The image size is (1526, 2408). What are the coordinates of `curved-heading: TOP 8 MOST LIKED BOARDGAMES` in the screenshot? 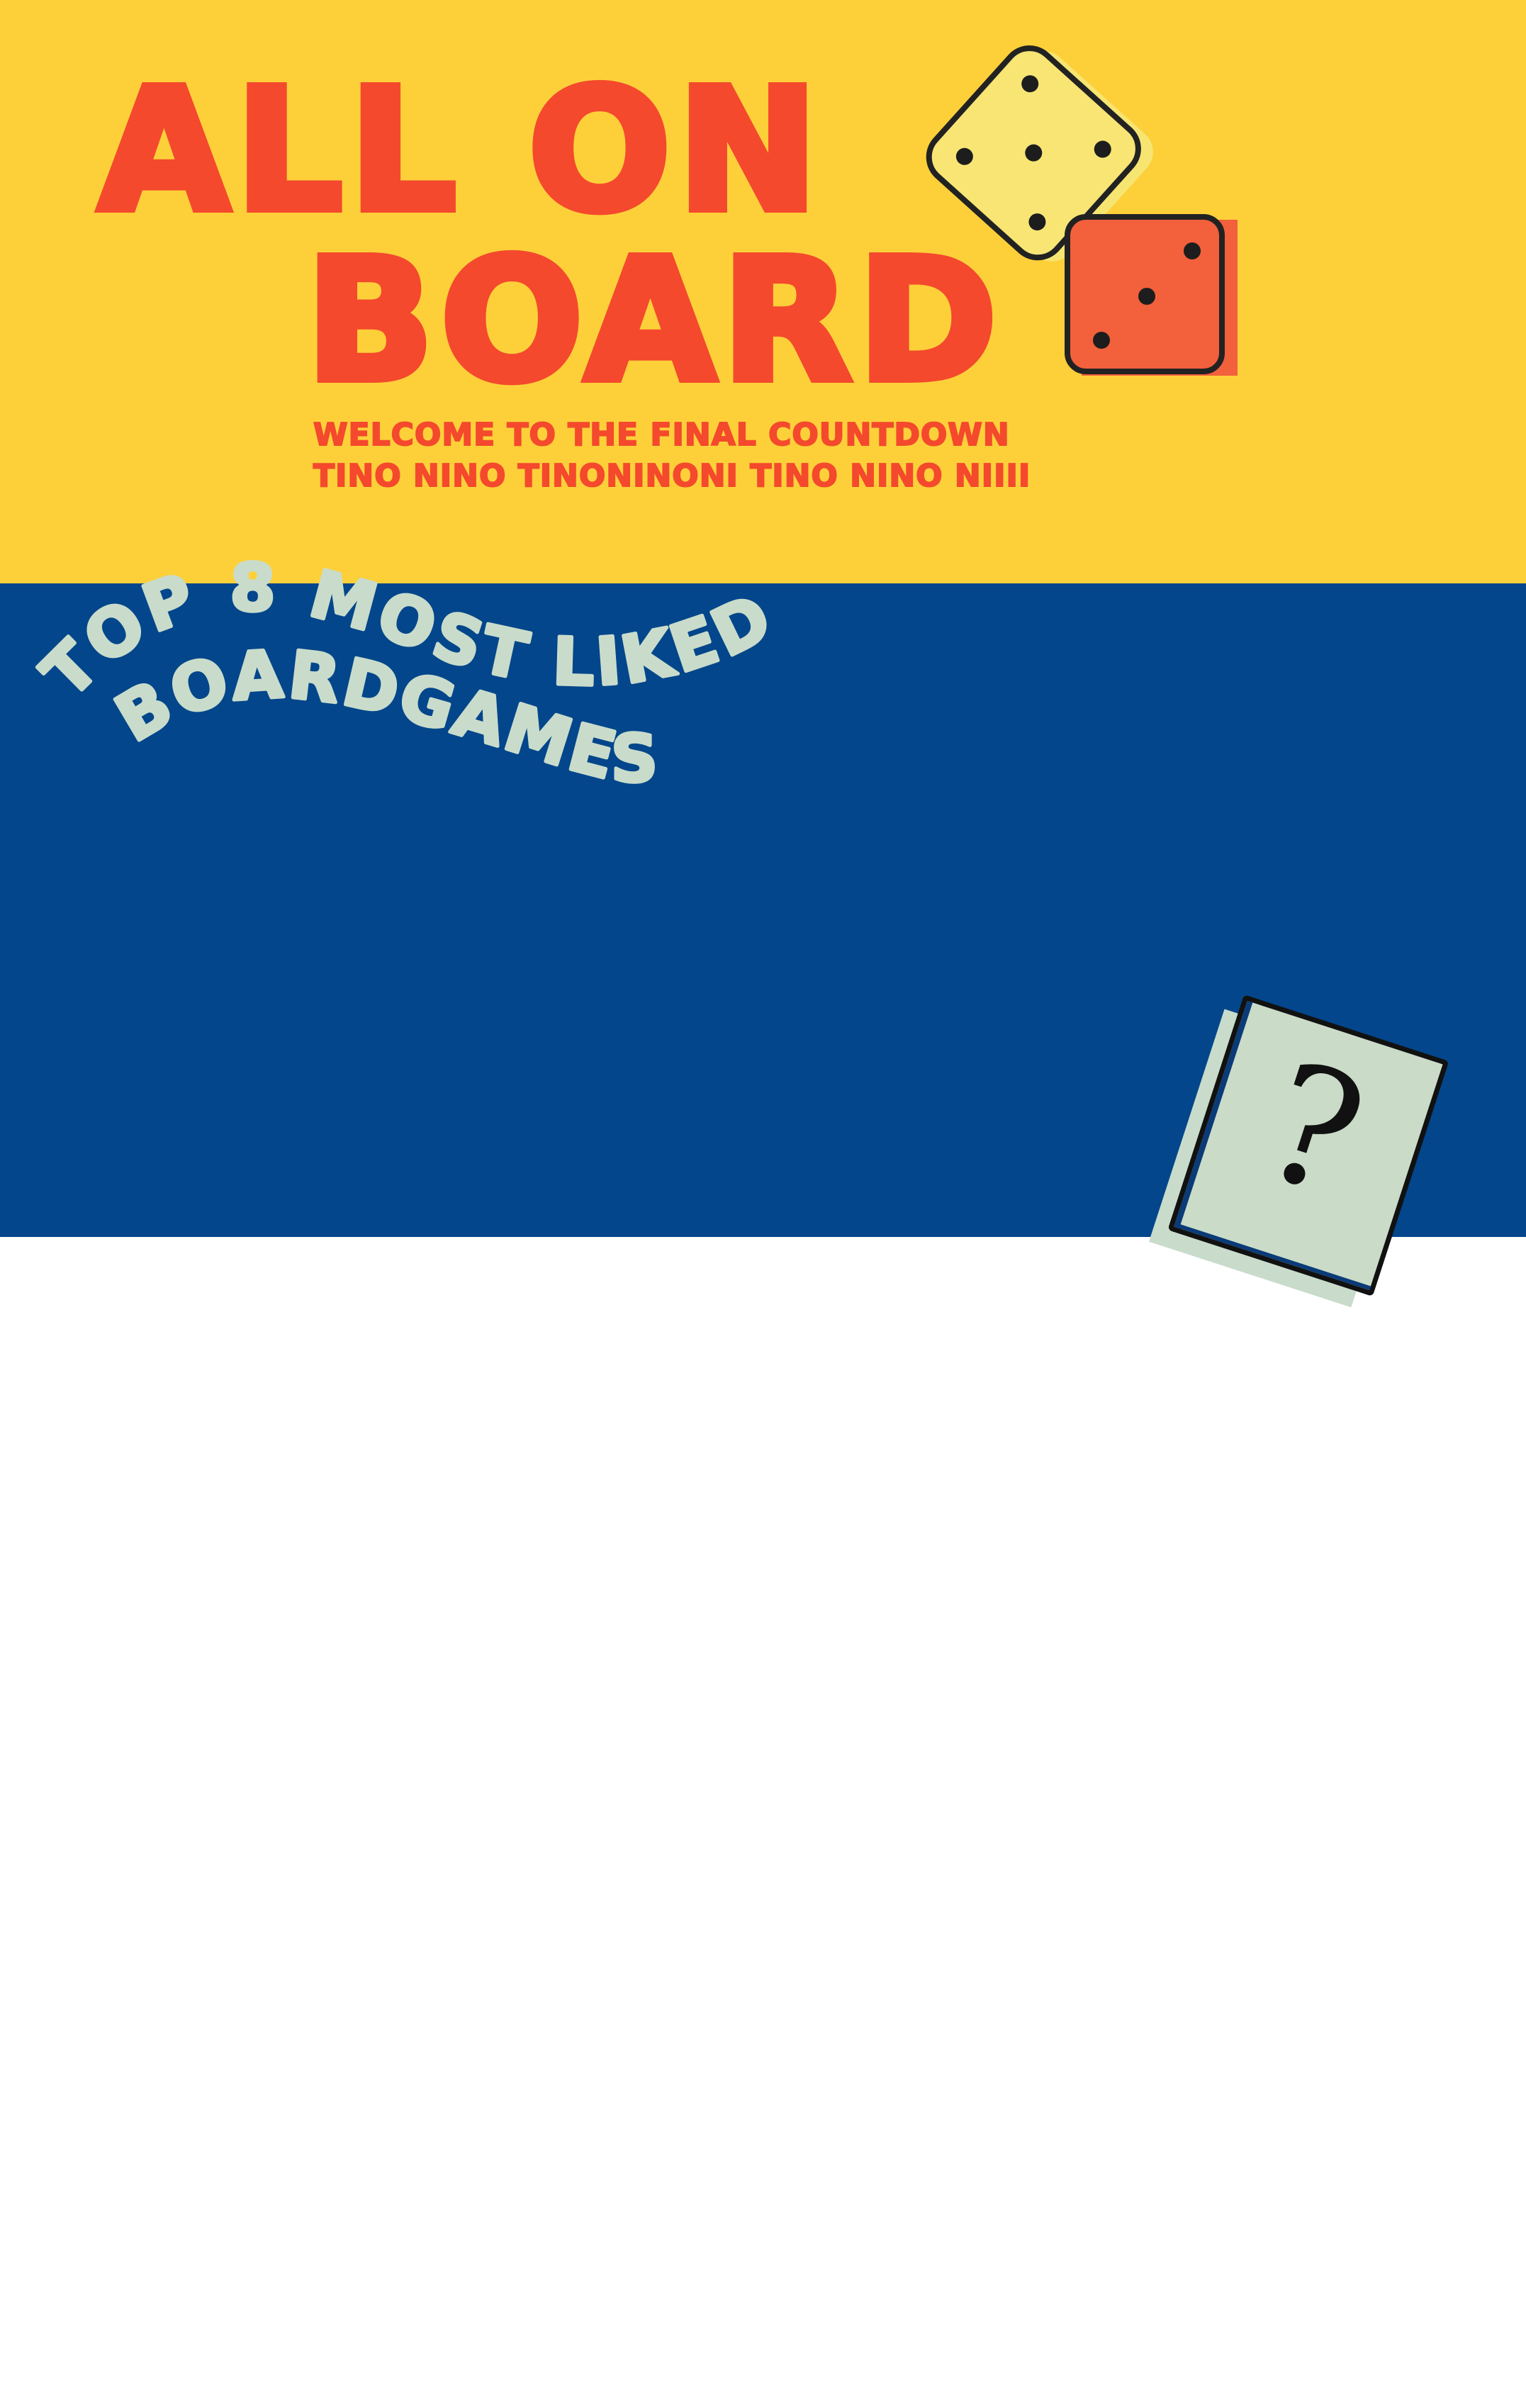 It's located at (405, 680).